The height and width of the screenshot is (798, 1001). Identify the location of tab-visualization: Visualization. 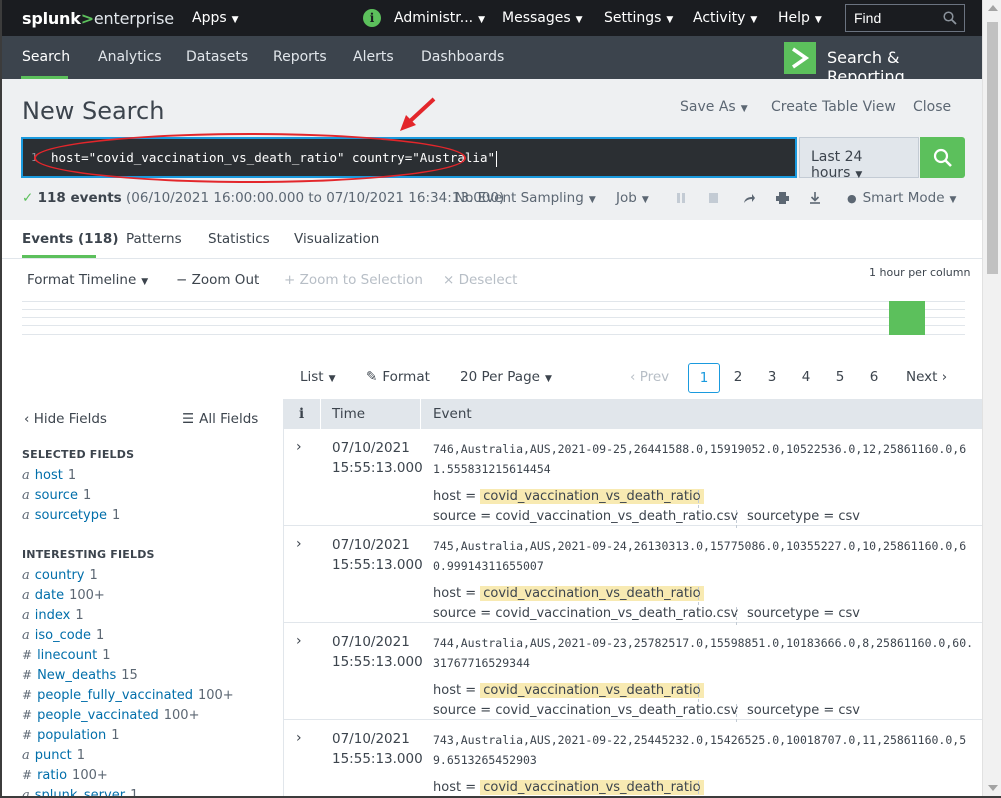
(336, 239).